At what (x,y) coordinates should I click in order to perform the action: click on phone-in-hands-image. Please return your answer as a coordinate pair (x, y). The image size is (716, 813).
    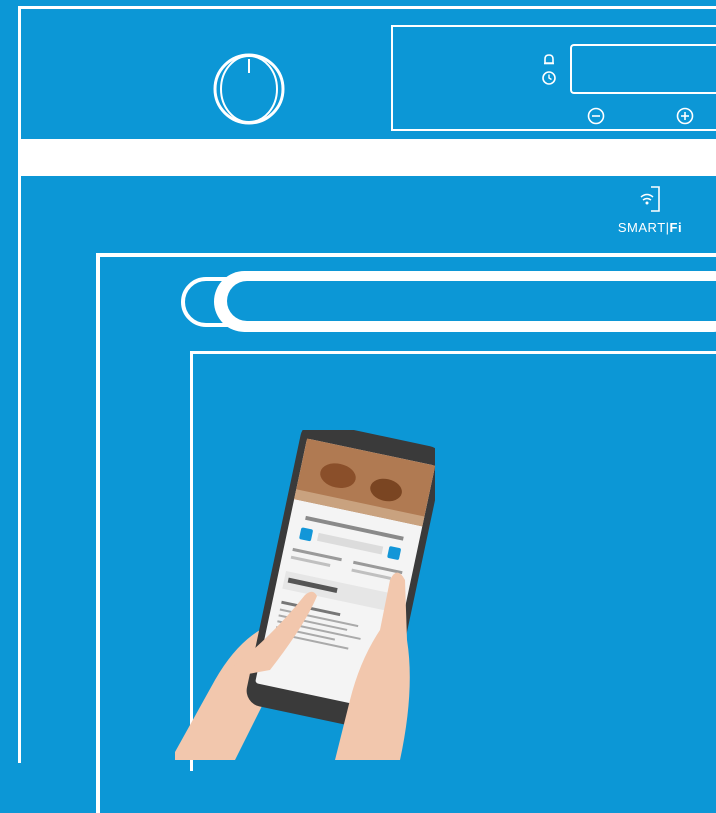
    Looking at the image, I should click on (305, 595).